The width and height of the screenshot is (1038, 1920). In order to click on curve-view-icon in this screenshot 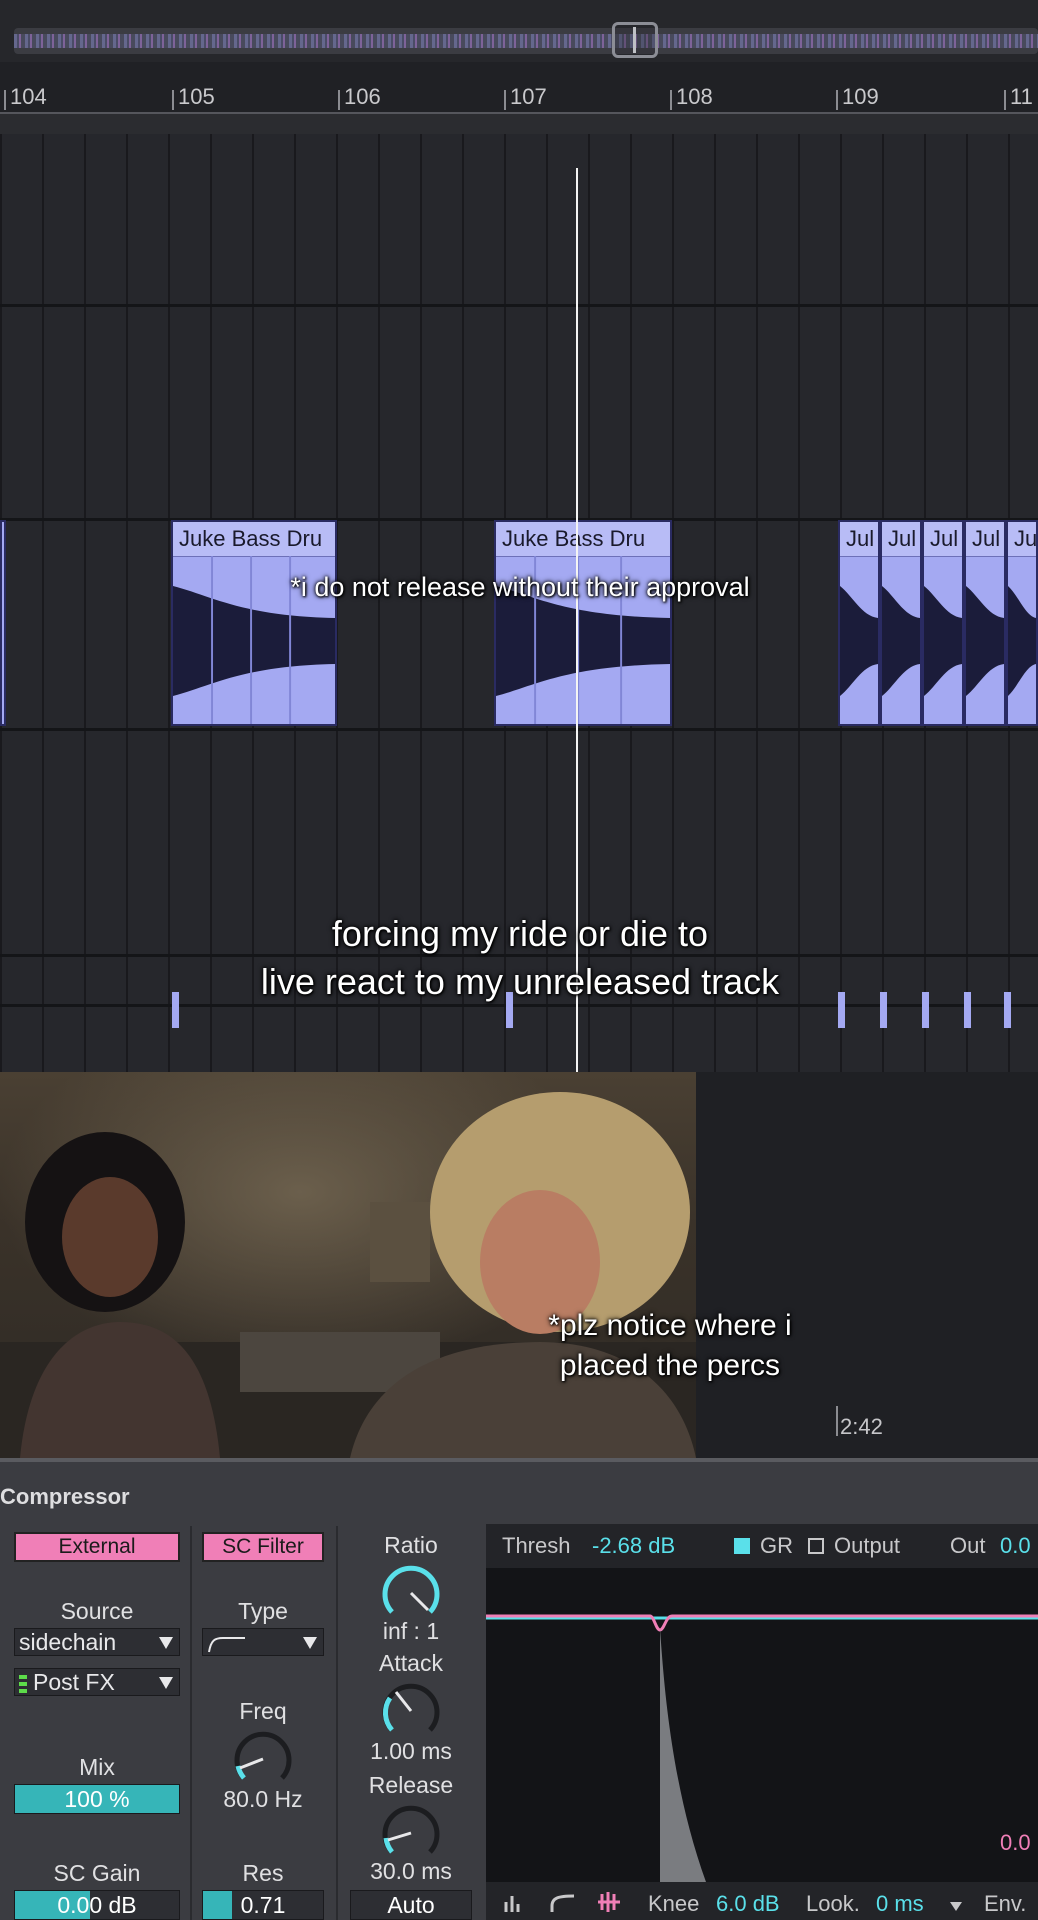, I will do `click(563, 1903)`.